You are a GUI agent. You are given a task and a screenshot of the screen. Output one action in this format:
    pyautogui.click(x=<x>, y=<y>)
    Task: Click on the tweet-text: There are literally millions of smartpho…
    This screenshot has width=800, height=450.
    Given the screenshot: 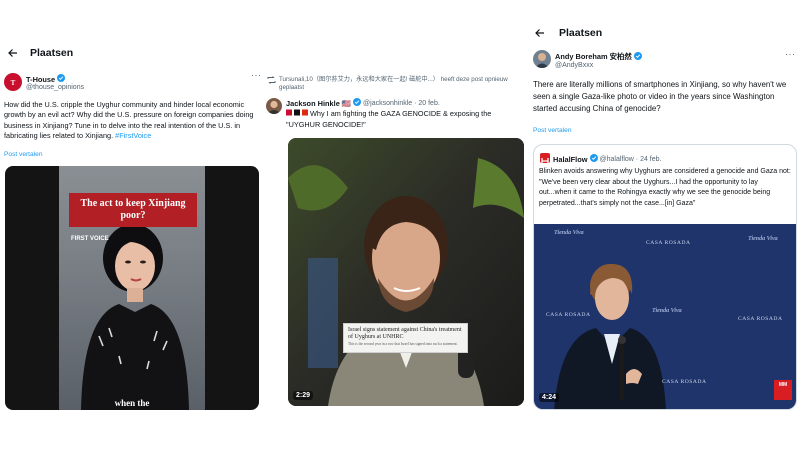 What is the action you would take?
    pyautogui.click(x=660, y=96)
    